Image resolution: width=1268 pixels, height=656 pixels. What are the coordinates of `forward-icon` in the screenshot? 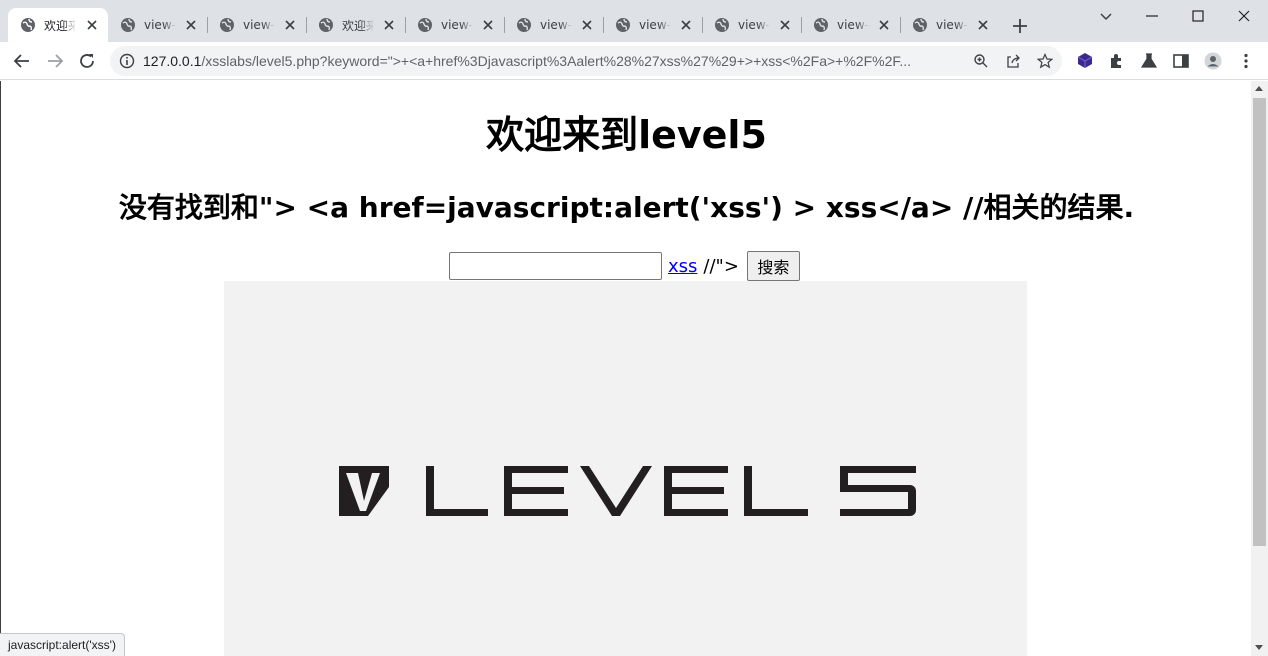 It's located at (55, 61).